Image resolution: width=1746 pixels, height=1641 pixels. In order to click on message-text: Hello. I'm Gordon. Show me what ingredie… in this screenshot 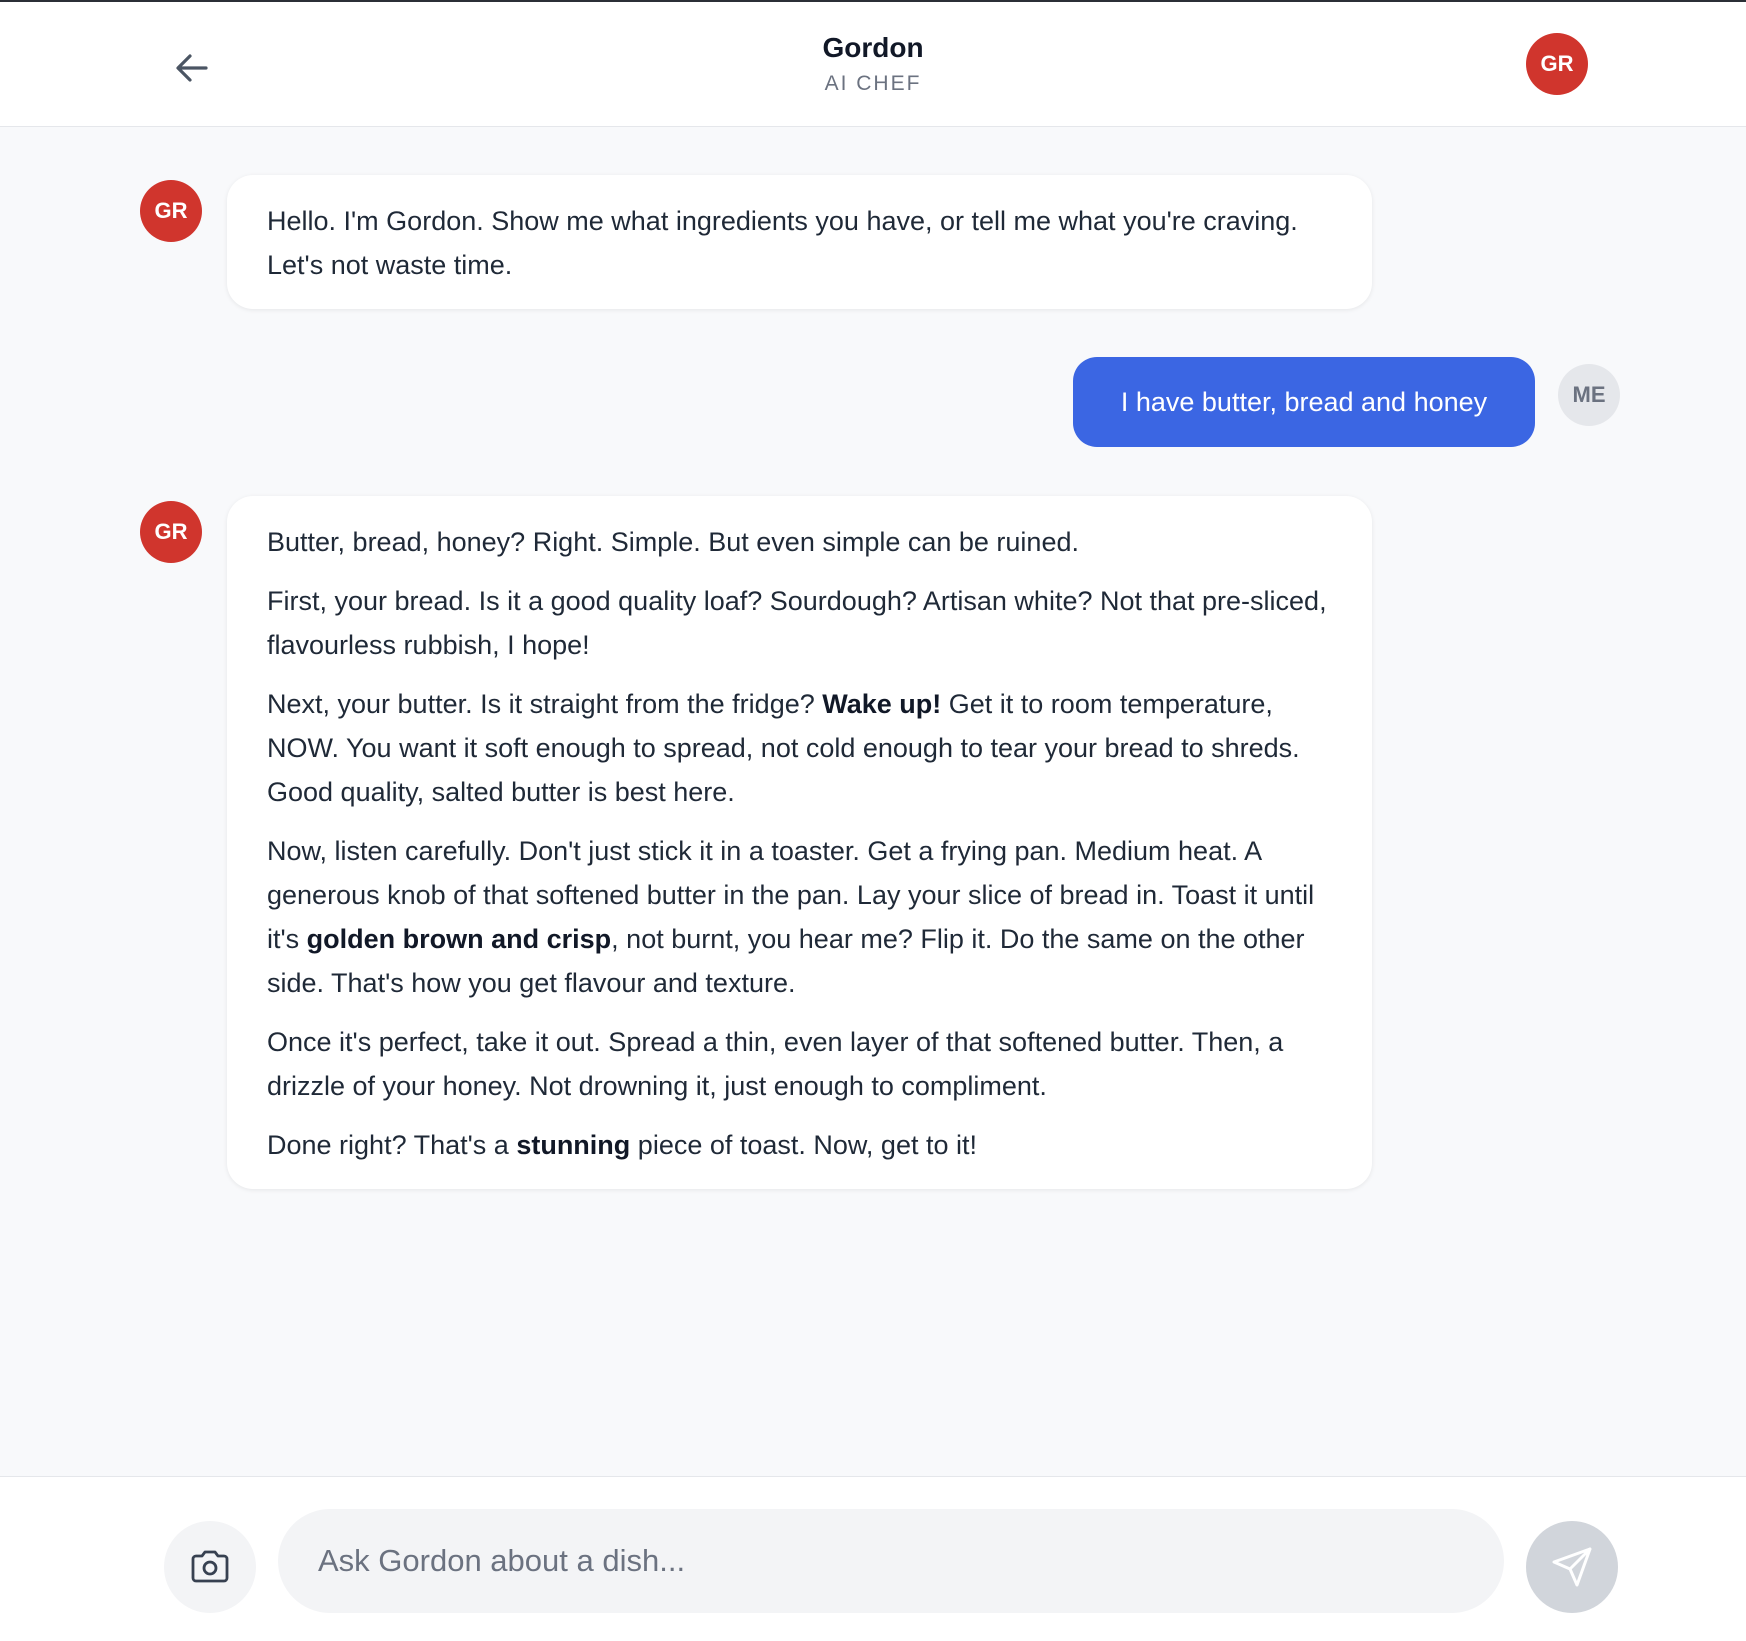, I will do `click(782, 243)`.